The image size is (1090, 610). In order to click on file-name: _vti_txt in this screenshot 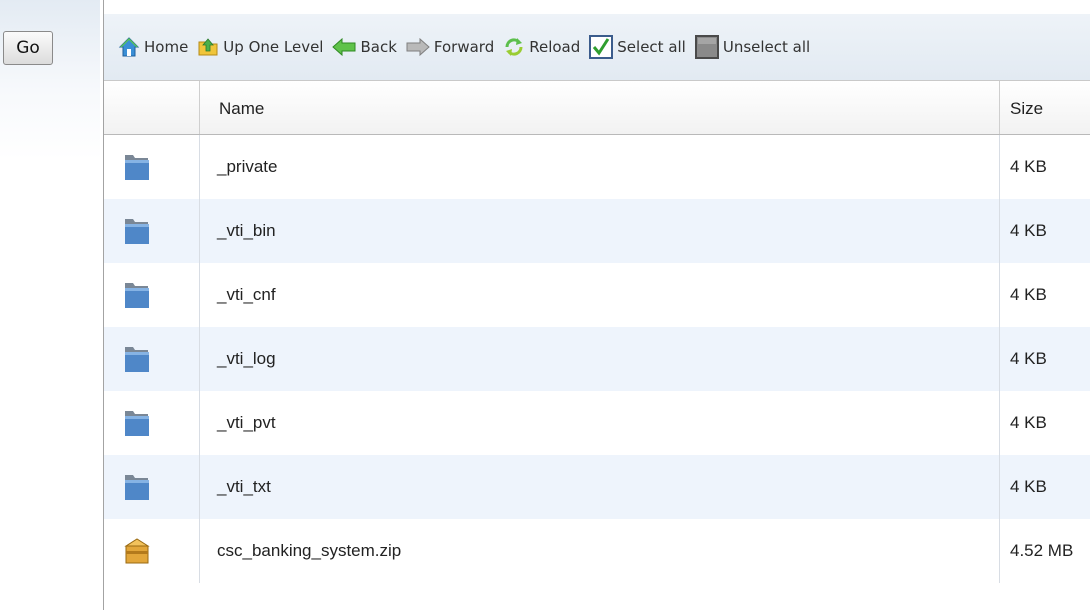, I will do `click(244, 487)`.